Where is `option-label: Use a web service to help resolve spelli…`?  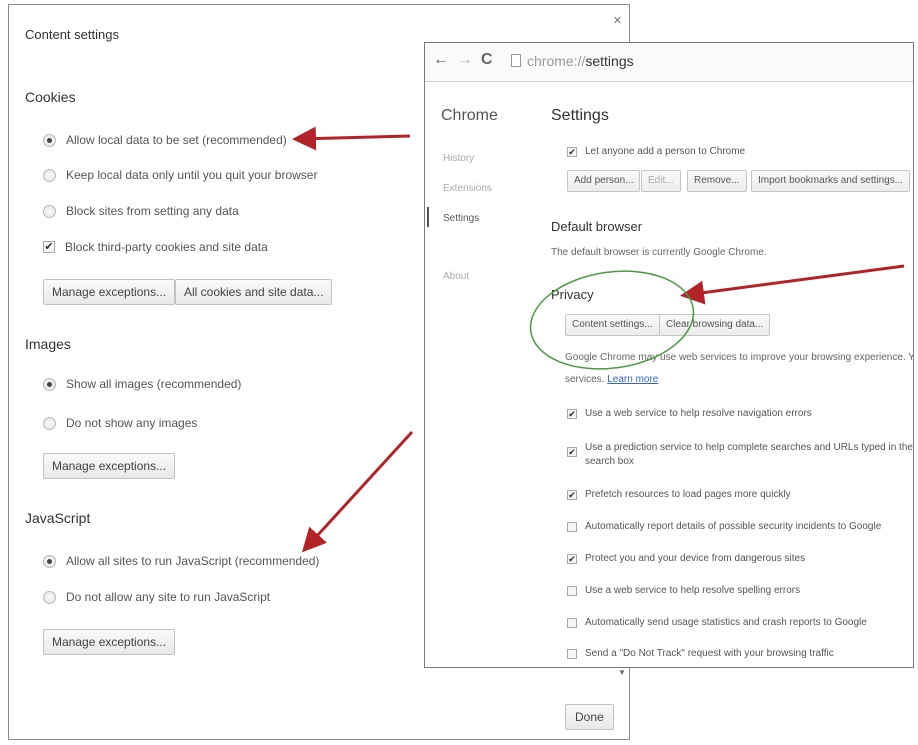
option-label: Use a web service to help resolve spelli… is located at coordinates (693, 590).